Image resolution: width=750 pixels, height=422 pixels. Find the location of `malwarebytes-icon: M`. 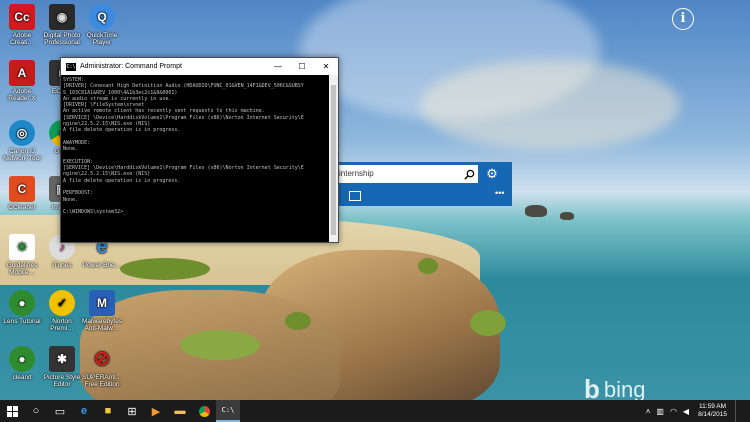

malwarebytes-icon: M is located at coordinates (102, 303).